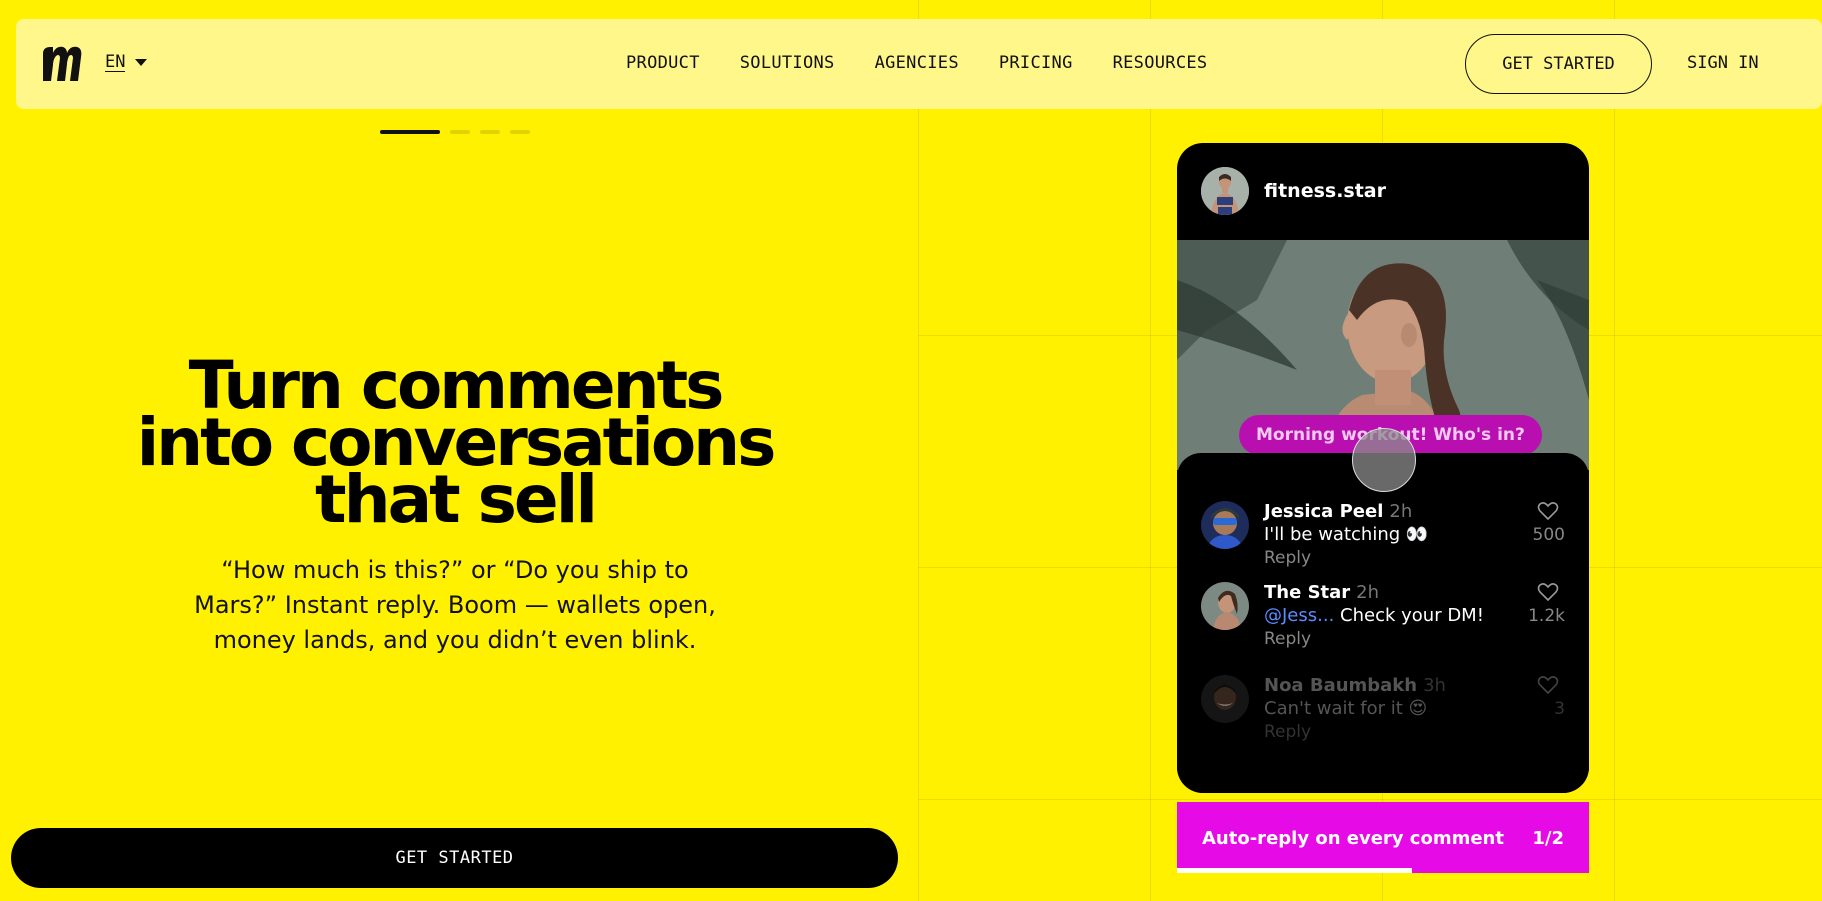 Image resolution: width=1822 pixels, height=901 pixels. Describe the element at coordinates (663, 63) in the screenshot. I see `nav-link-product: PRODUCT` at that location.